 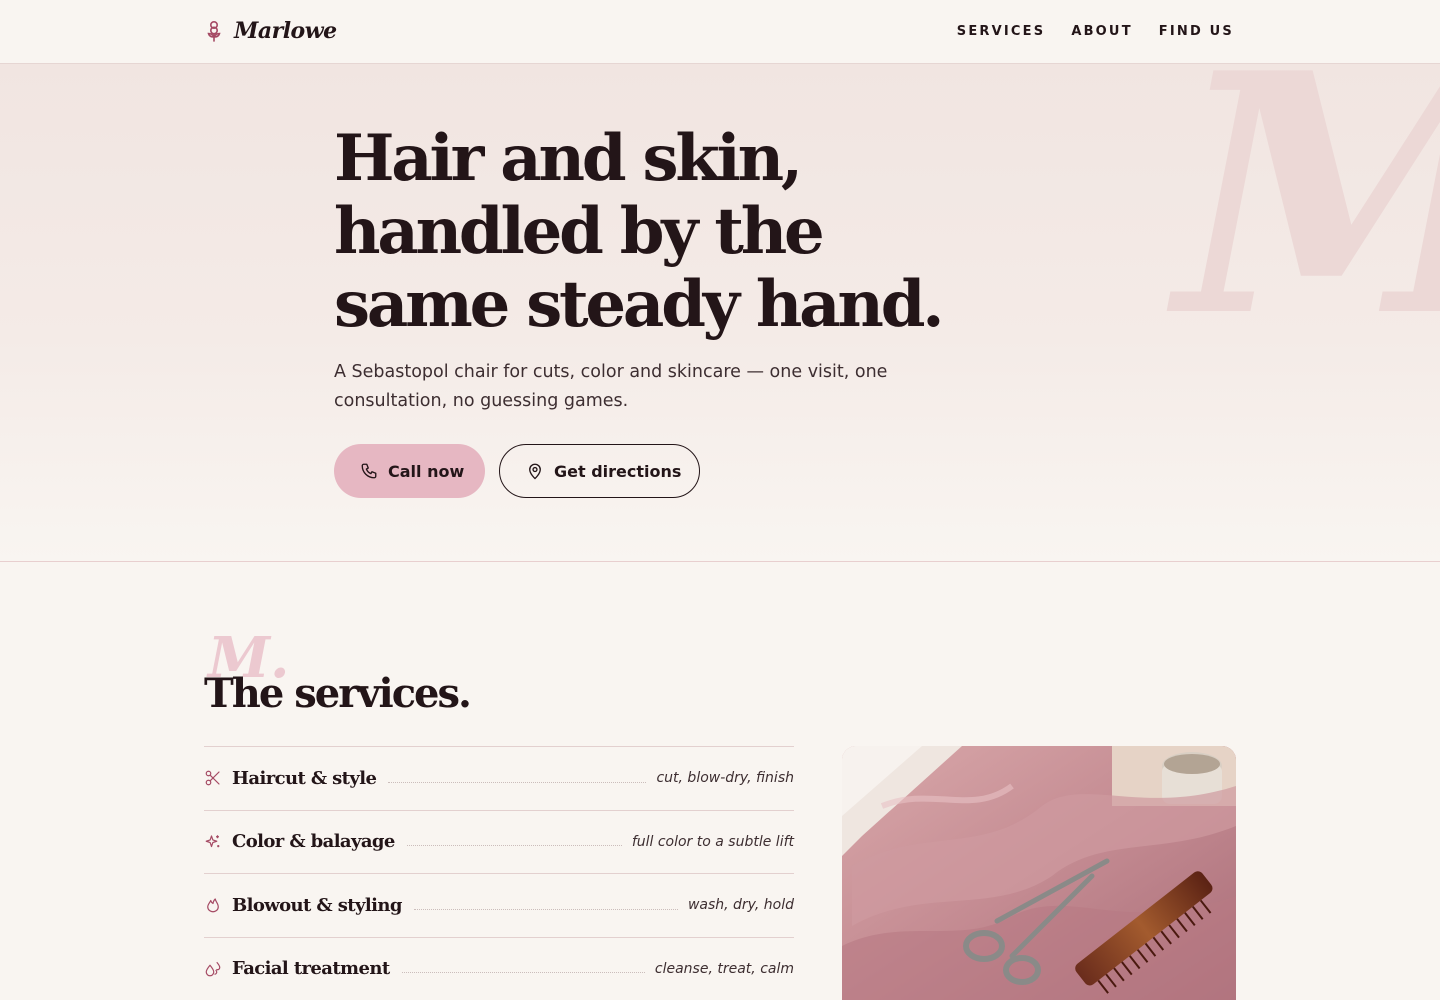 What do you see at coordinates (1101, 31) in the screenshot?
I see `nav-about: ABOUT` at bounding box center [1101, 31].